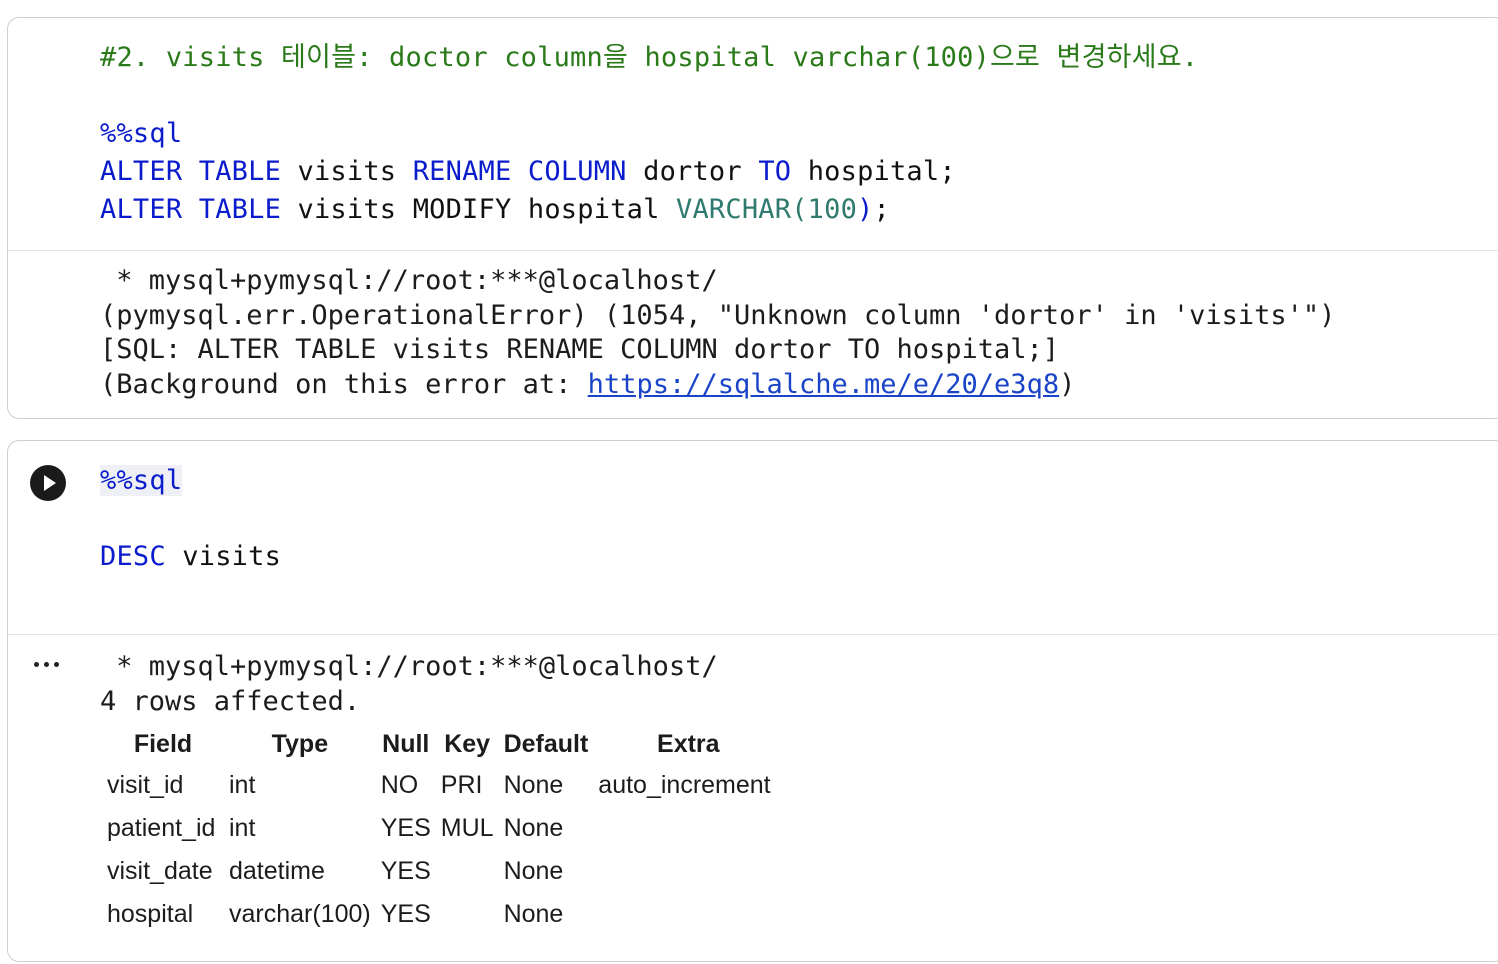 The image size is (1498, 964). What do you see at coordinates (832, 209) in the screenshot?
I see `type-length: 100` at bounding box center [832, 209].